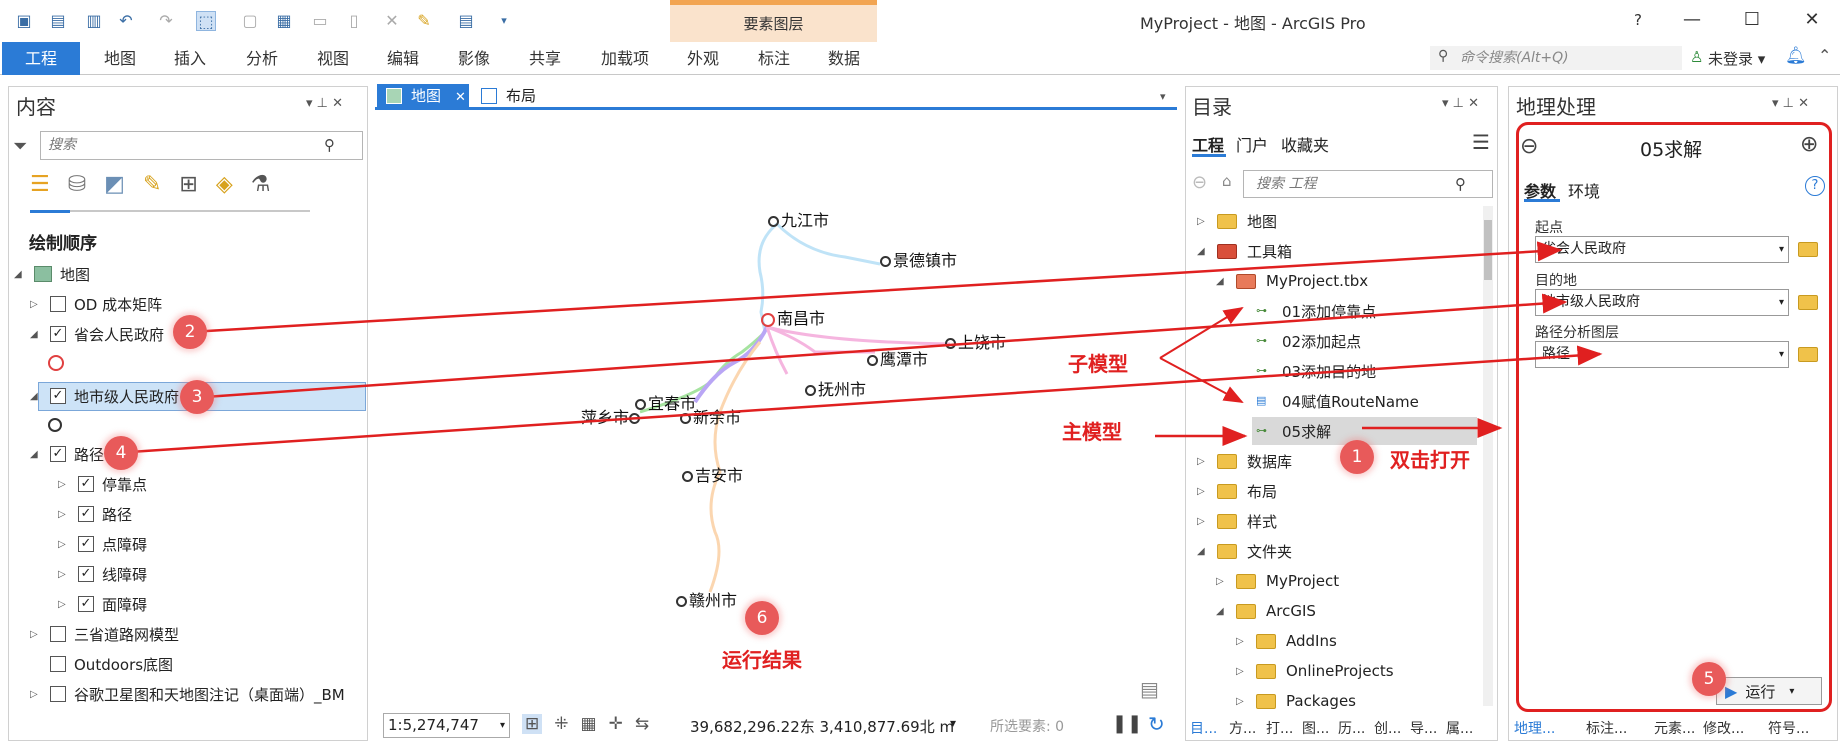 The width and height of the screenshot is (1840, 750). I want to click on step-badge-2: 2, so click(190, 332).